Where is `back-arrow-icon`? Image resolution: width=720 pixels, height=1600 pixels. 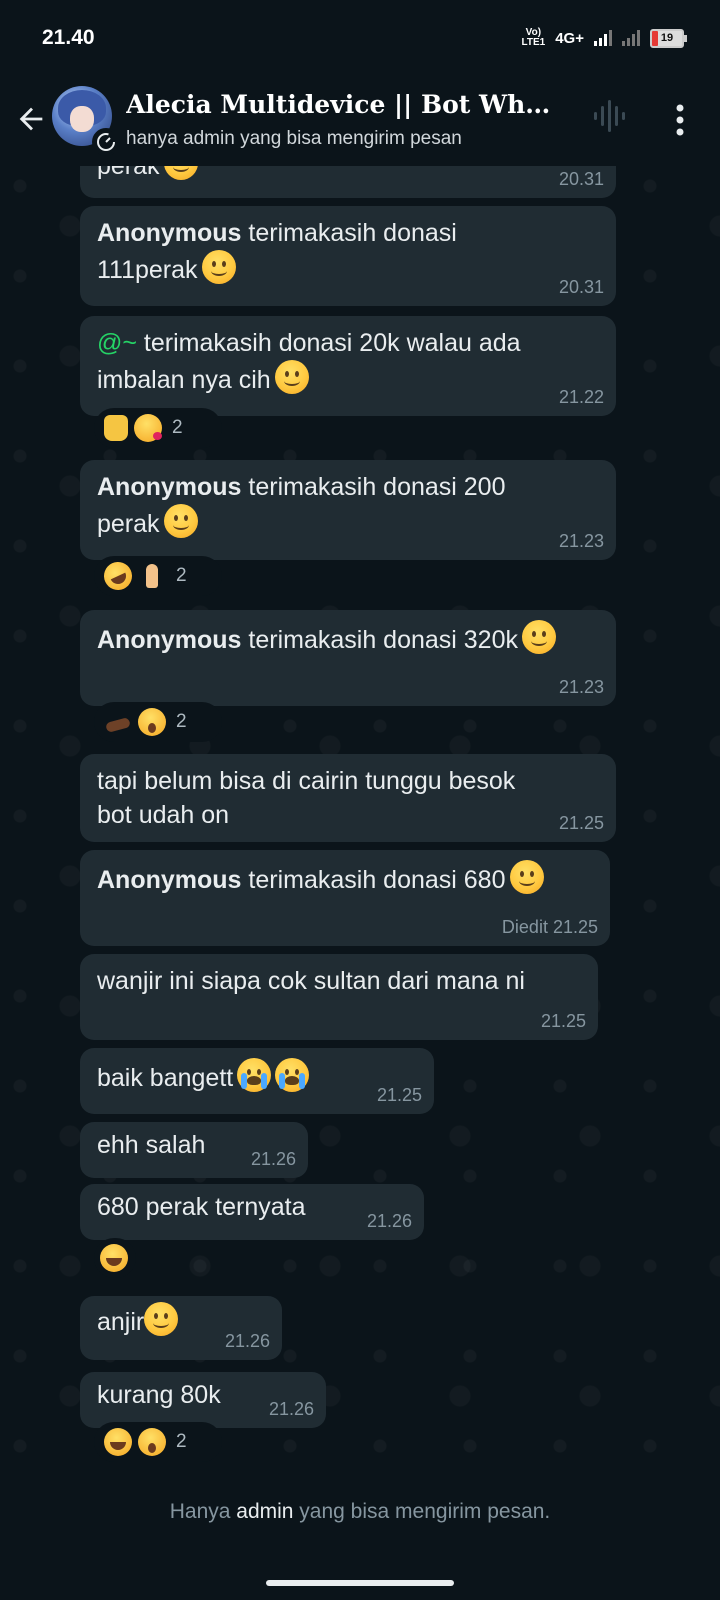 back-arrow-icon is located at coordinates (31, 119).